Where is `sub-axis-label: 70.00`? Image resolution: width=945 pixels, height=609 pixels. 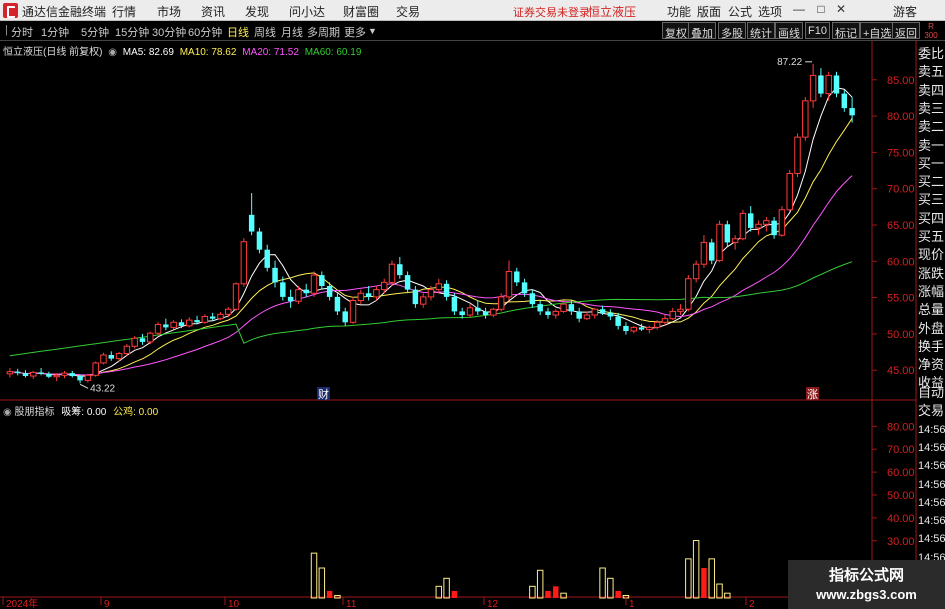
sub-axis-label: 70.00 is located at coordinates (901, 450).